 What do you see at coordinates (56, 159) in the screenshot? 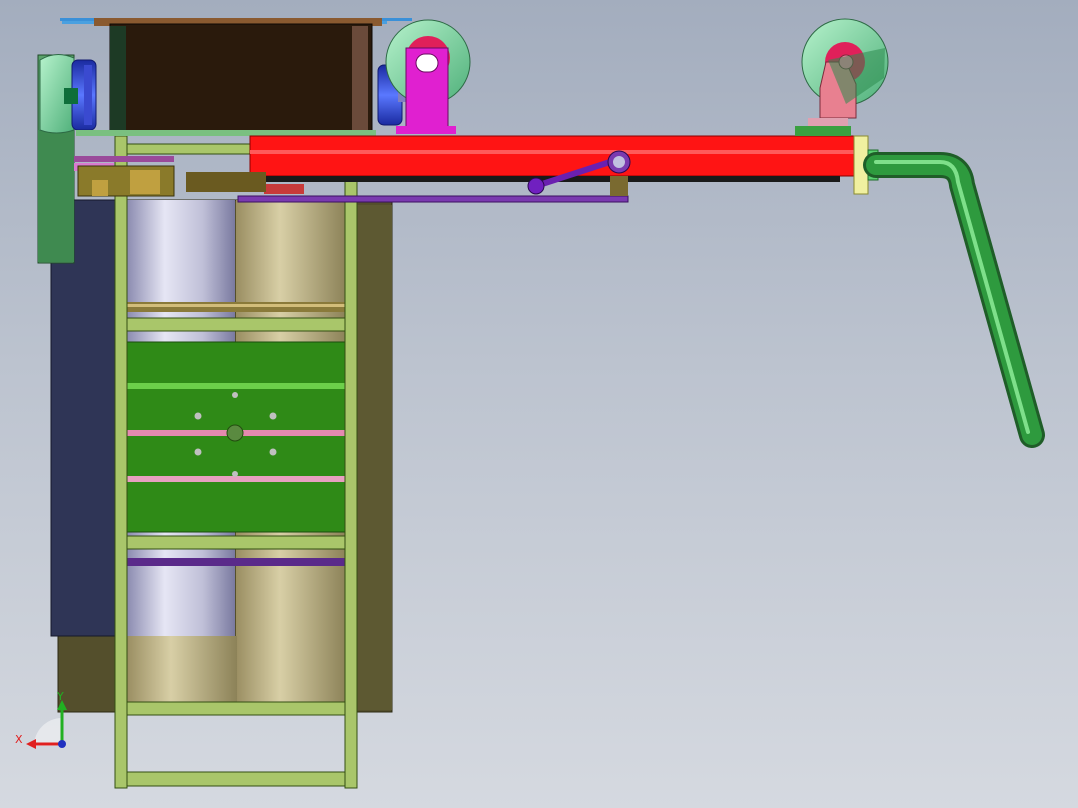
I see `left-drive-pulley` at bounding box center [56, 159].